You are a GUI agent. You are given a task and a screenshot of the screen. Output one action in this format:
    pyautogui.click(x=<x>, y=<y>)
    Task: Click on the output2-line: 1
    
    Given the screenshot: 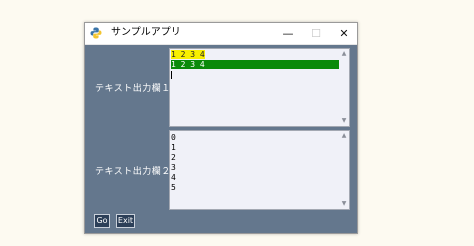 What is the action you would take?
    pyautogui.click(x=173, y=147)
    